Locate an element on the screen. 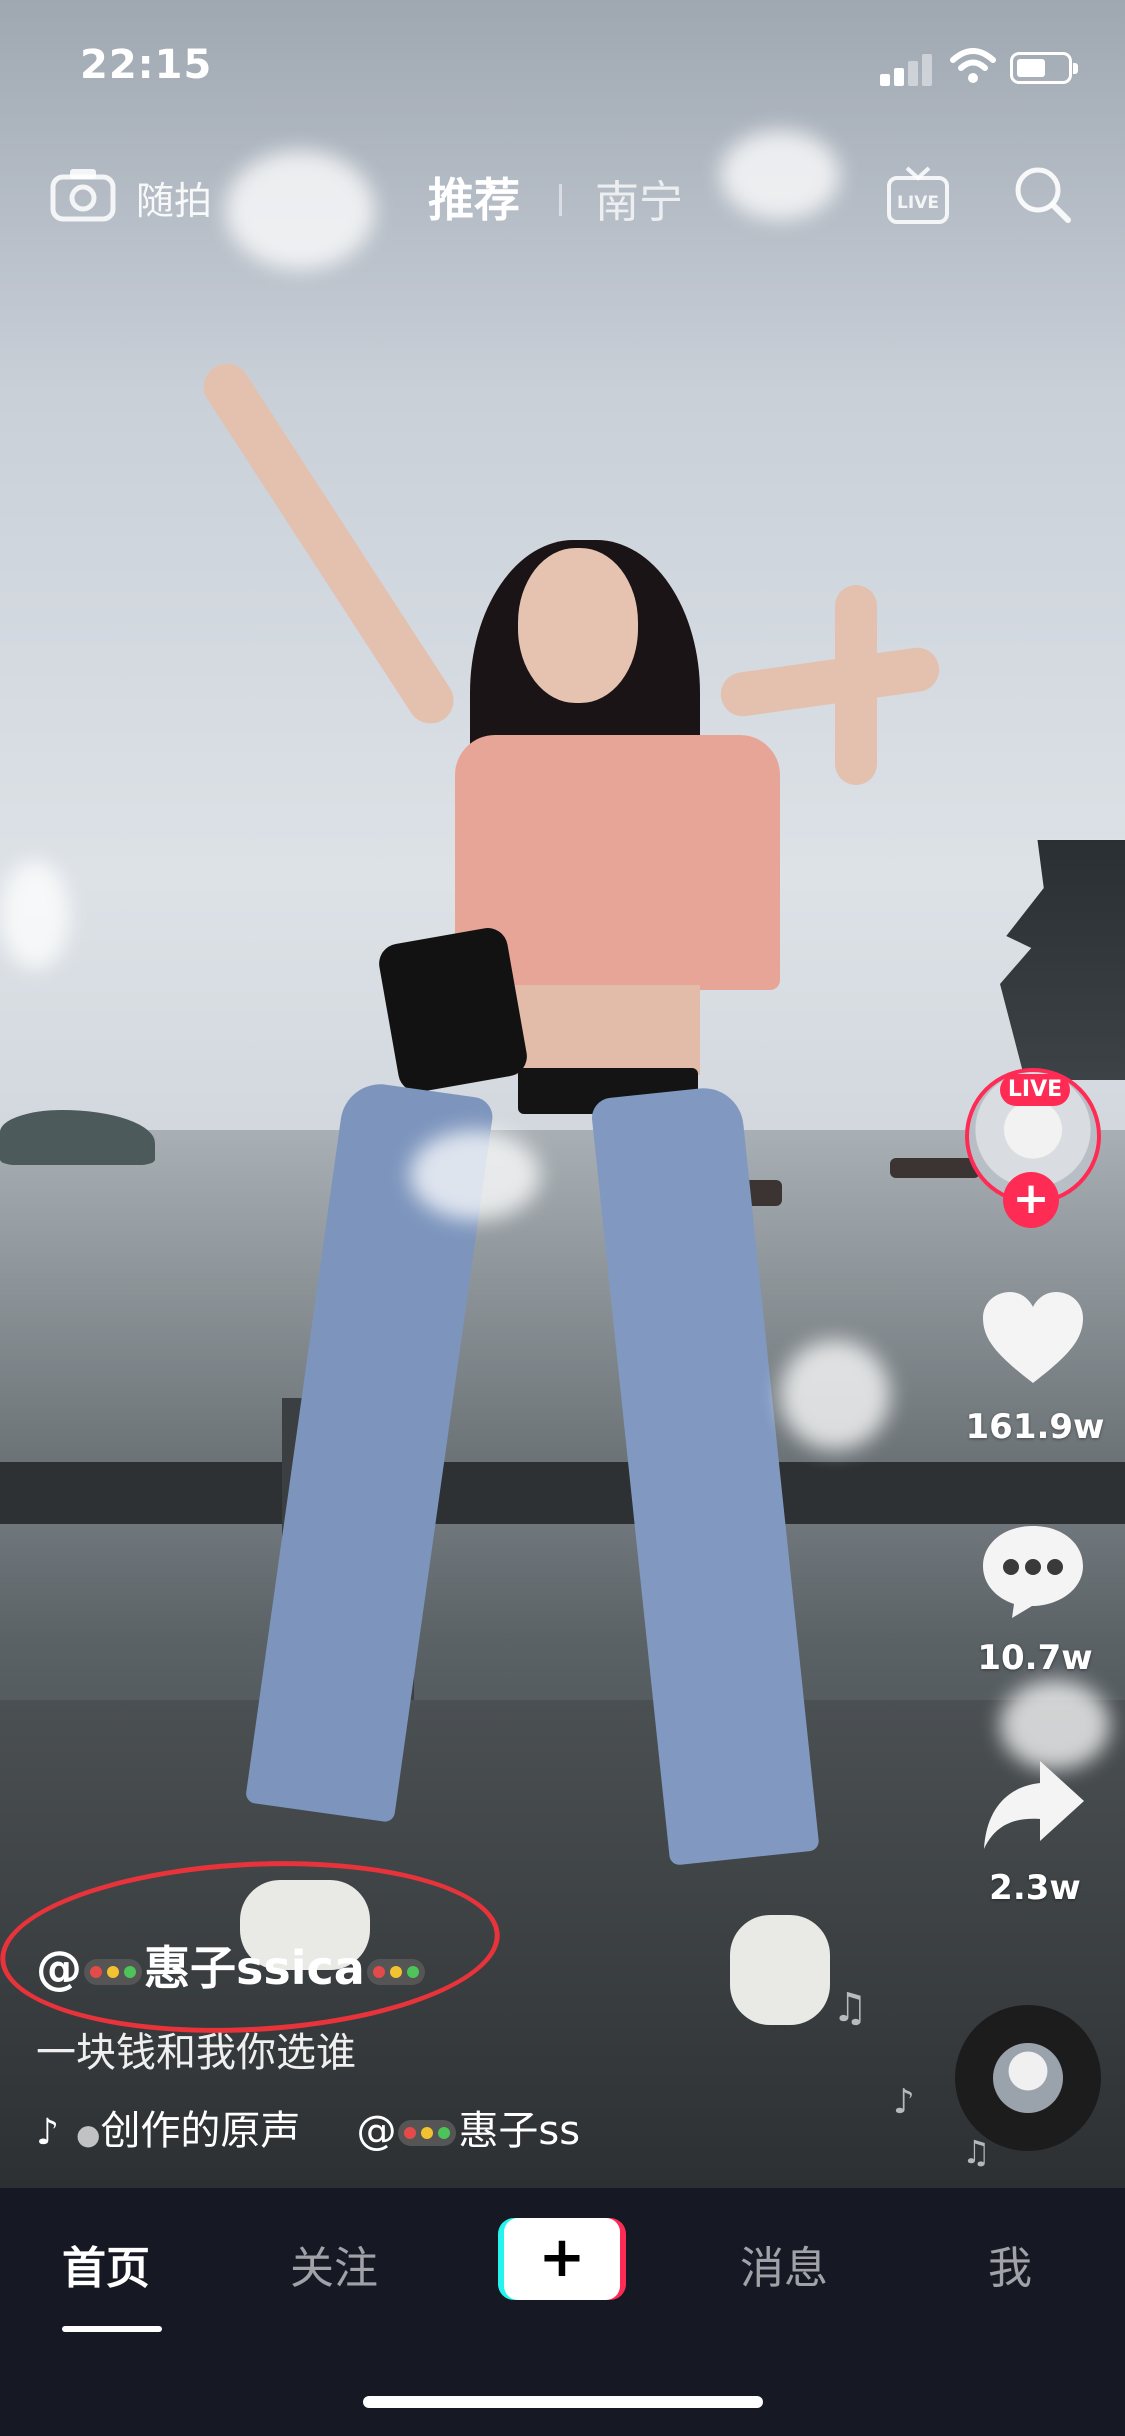 This screenshot has height=2436, width=1125. music-author-text: 惠子ss is located at coordinates (519, 2131).